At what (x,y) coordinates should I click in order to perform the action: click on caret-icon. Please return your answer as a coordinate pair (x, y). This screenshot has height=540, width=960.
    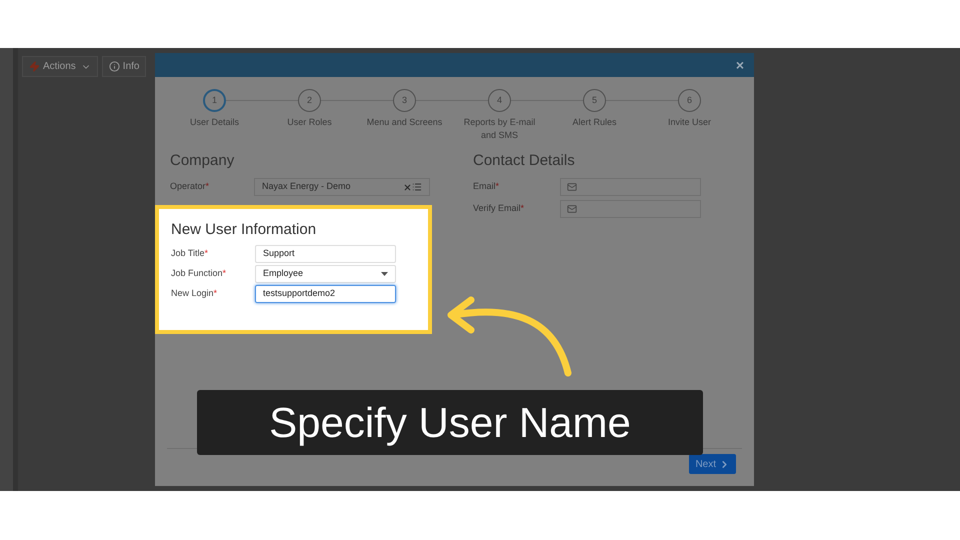
    Looking at the image, I should click on (384, 274).